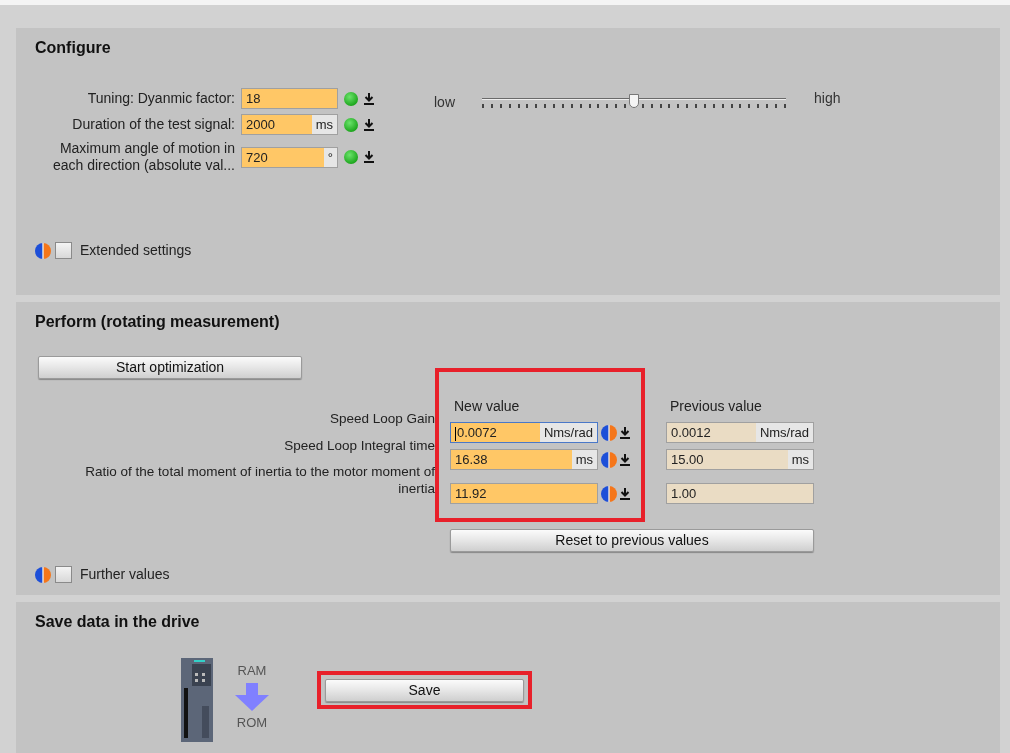 The image size is (1010, 753). I want to click on new-value-field: 11.92, so click(524, 493).